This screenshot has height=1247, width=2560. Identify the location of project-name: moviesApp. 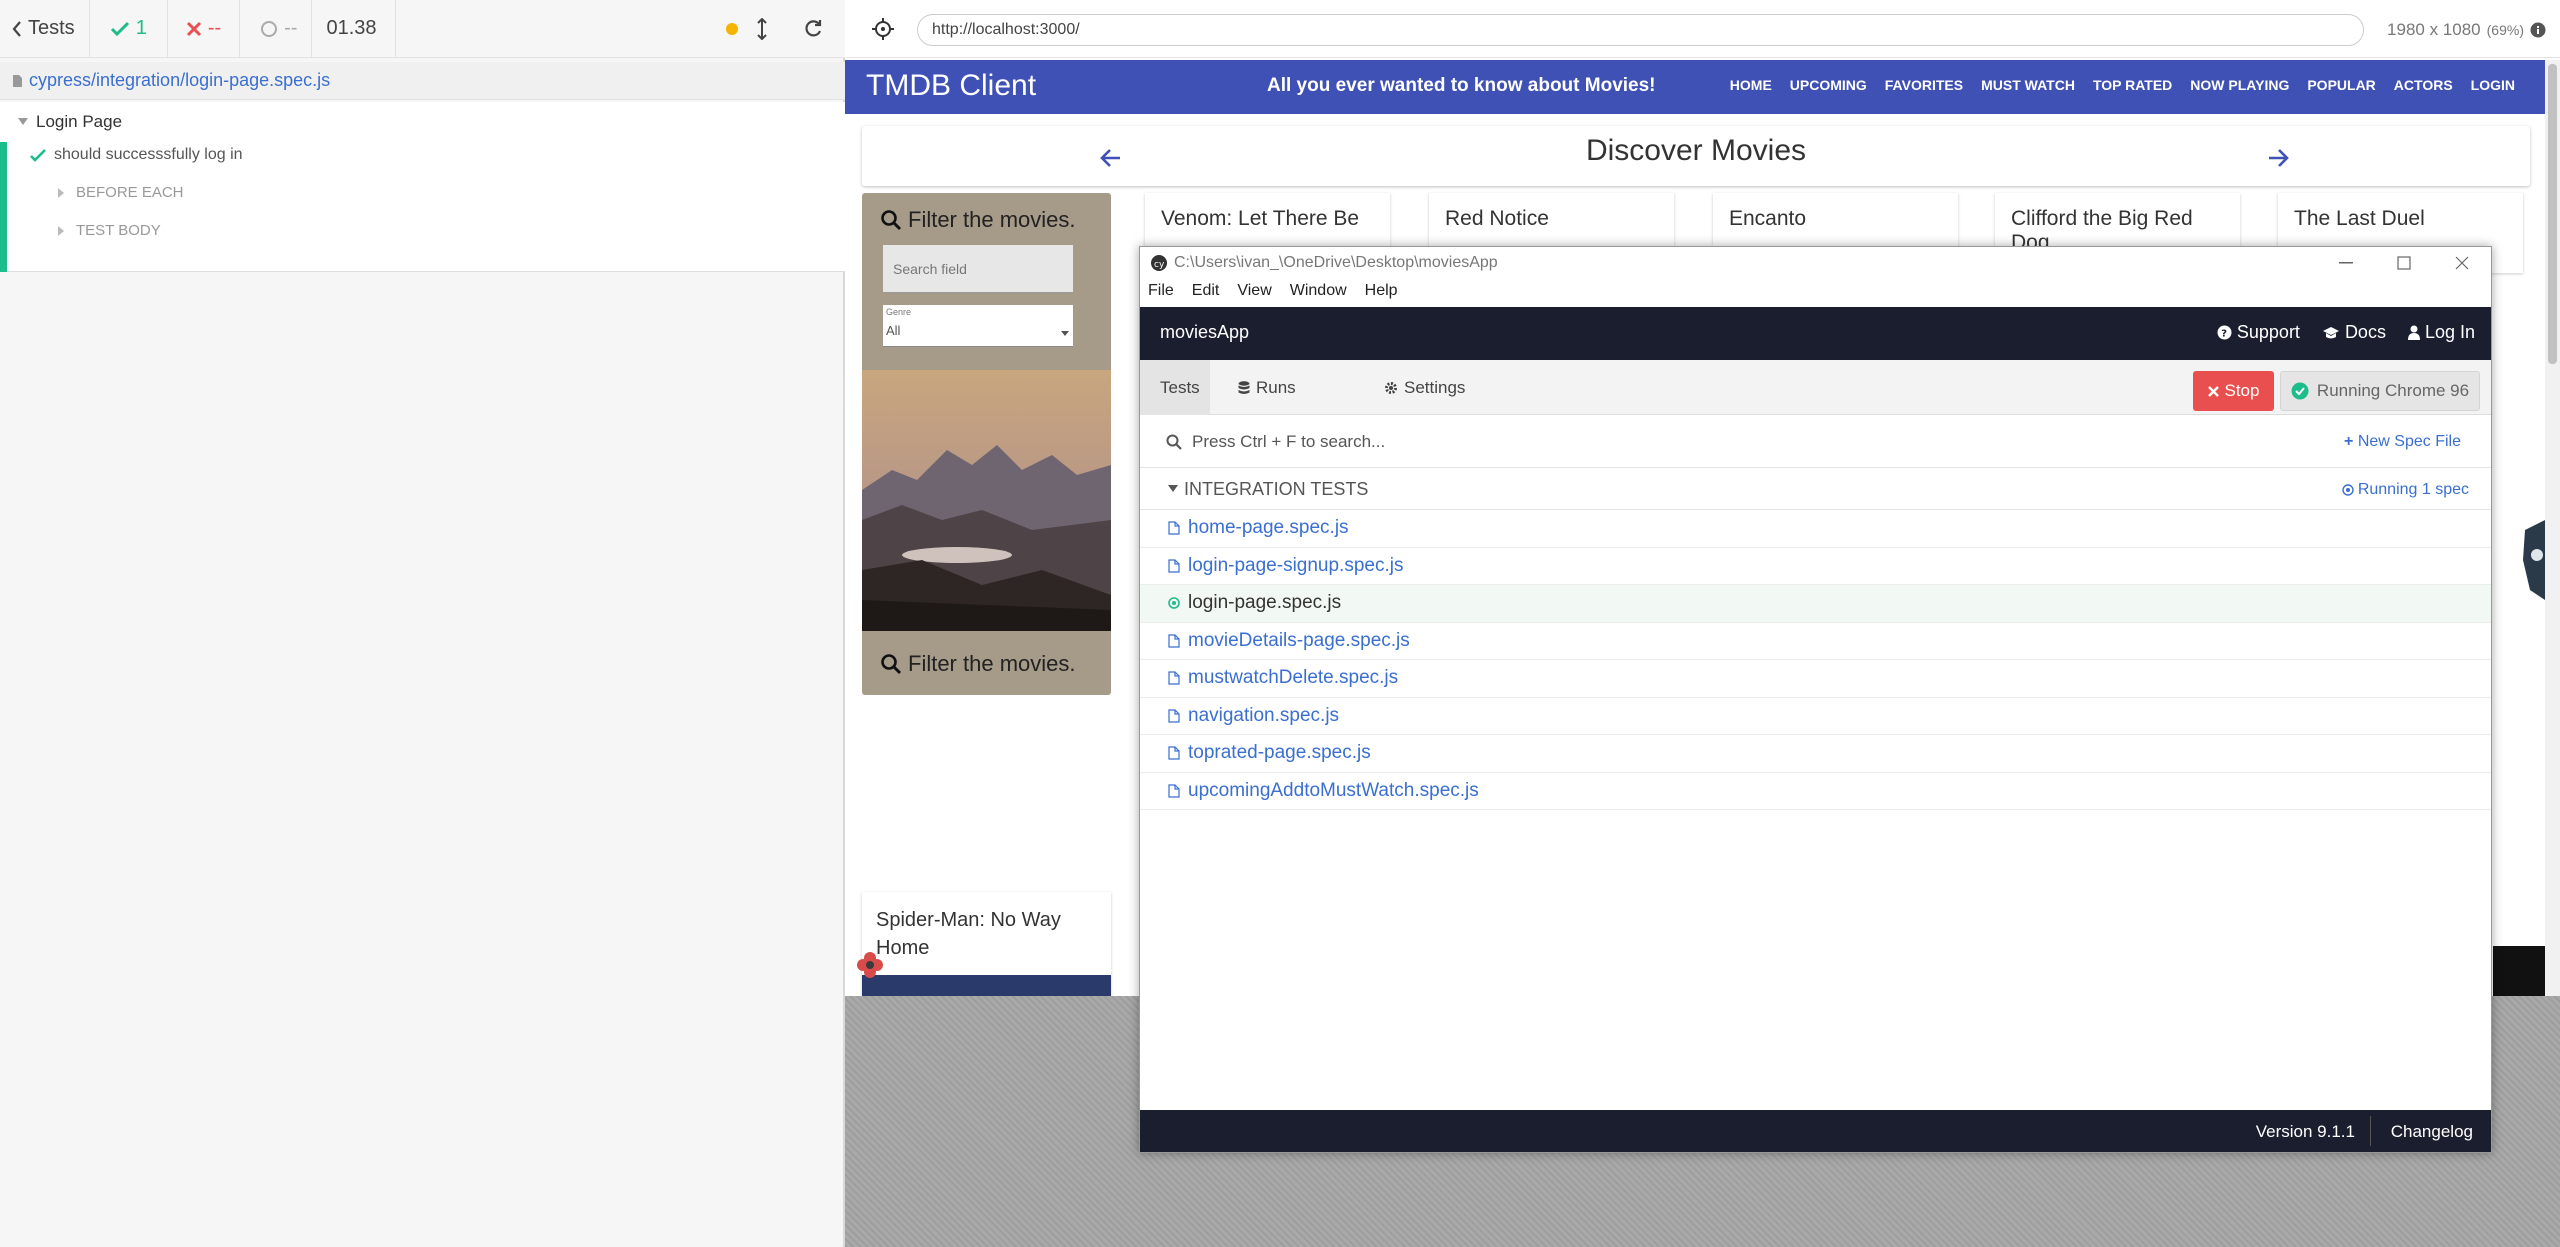
(1205, 332).